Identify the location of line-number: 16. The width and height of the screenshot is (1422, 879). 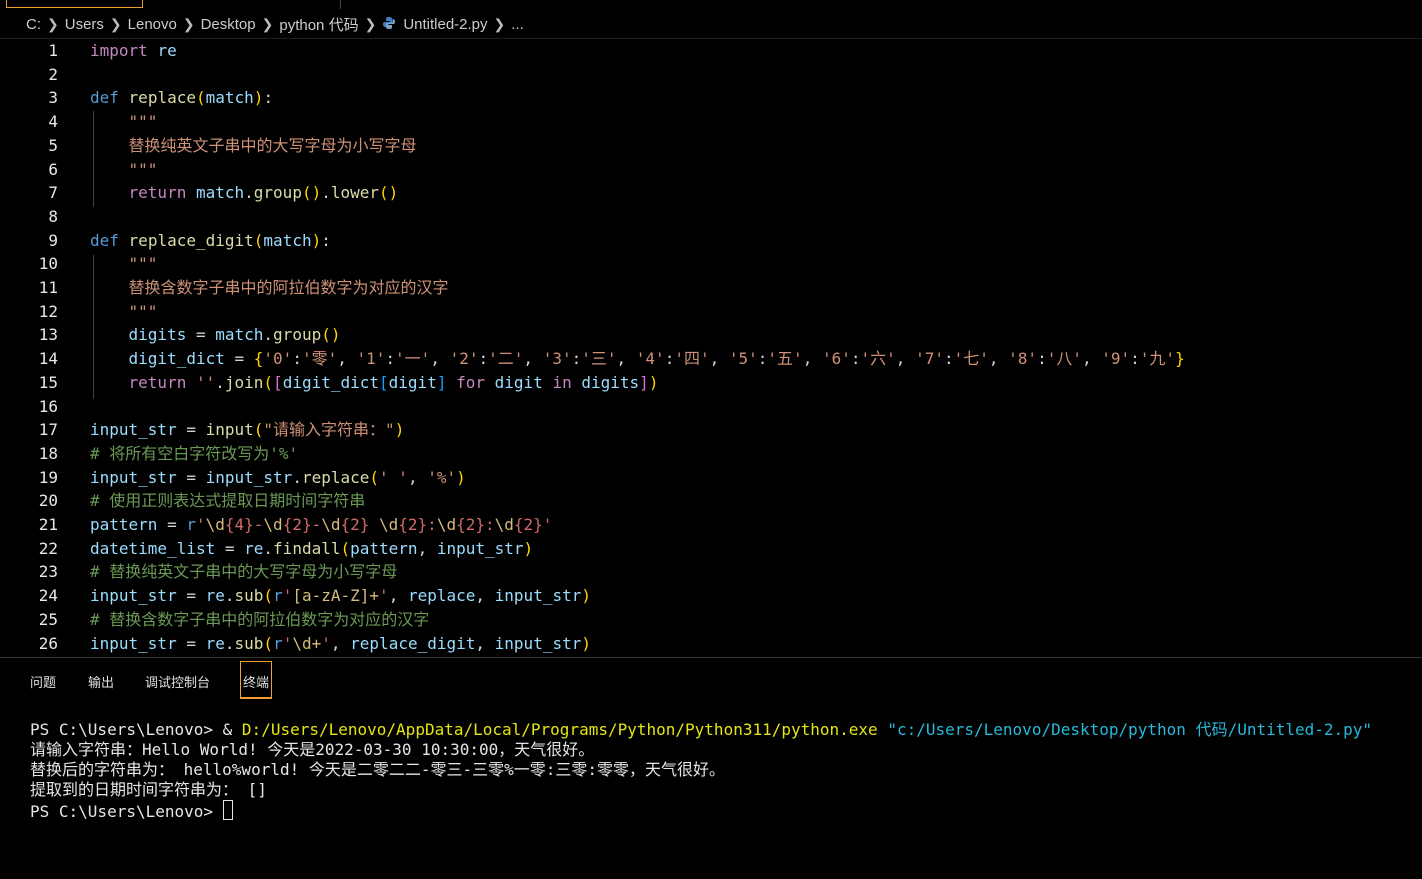
(48, 406).